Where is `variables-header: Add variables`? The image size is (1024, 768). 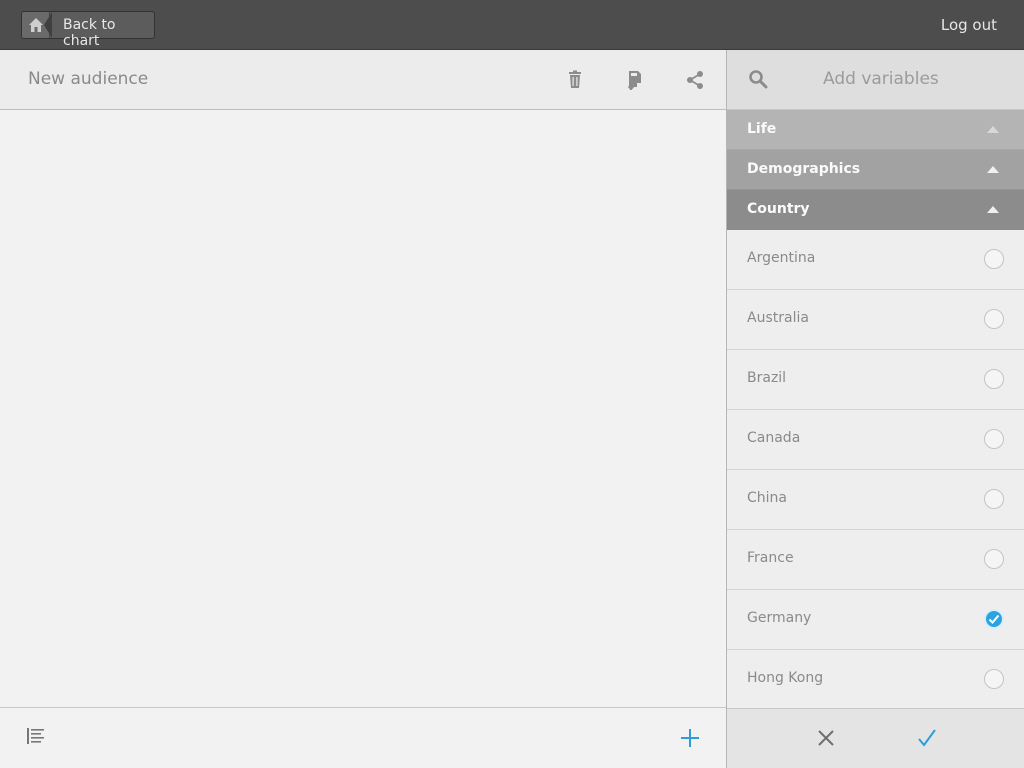
variables-header: Add variables is located at coordinates (875, 80).